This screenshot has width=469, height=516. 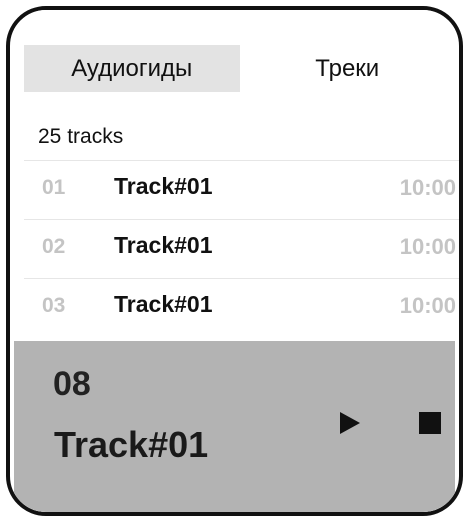 What do you see at coordinates (54, 305) in the screenshot?
I see `track-number: 03` at bounding box center [54, 305].